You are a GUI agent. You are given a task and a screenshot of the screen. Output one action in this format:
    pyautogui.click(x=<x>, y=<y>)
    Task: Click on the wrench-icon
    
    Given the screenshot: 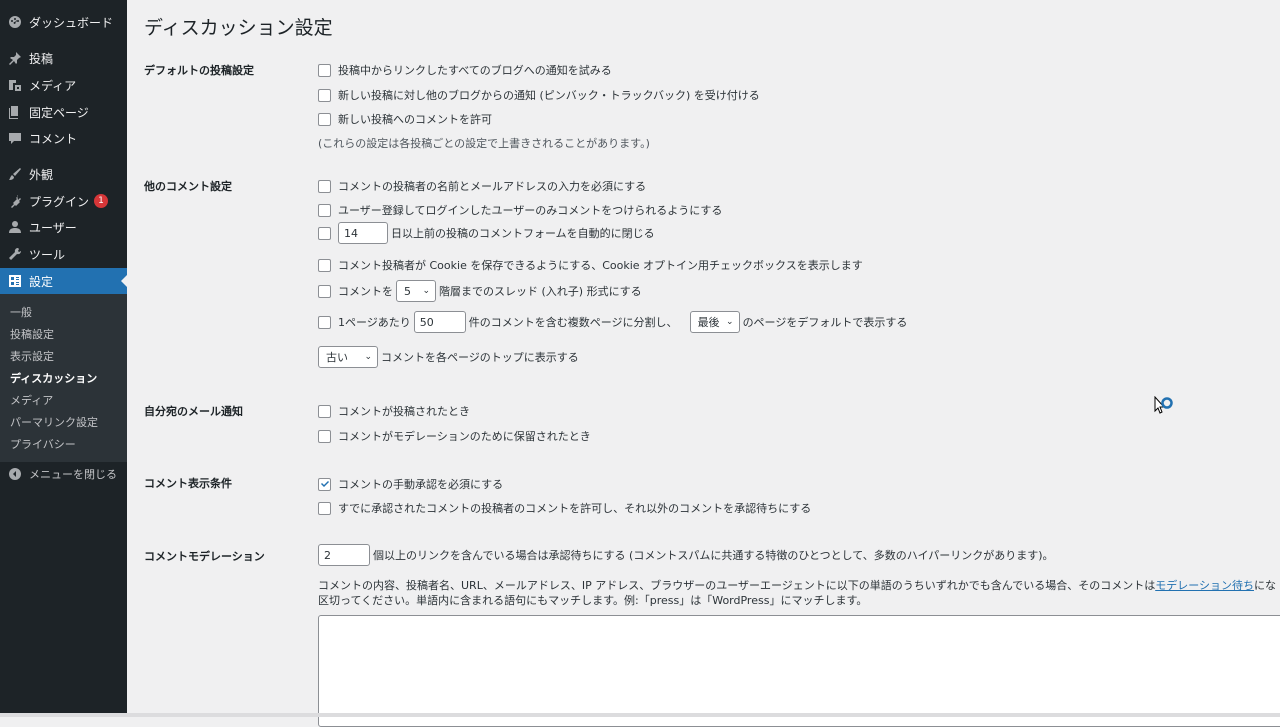 What is the action you would take?
    pyautogui.click(x=15, y=254)
    